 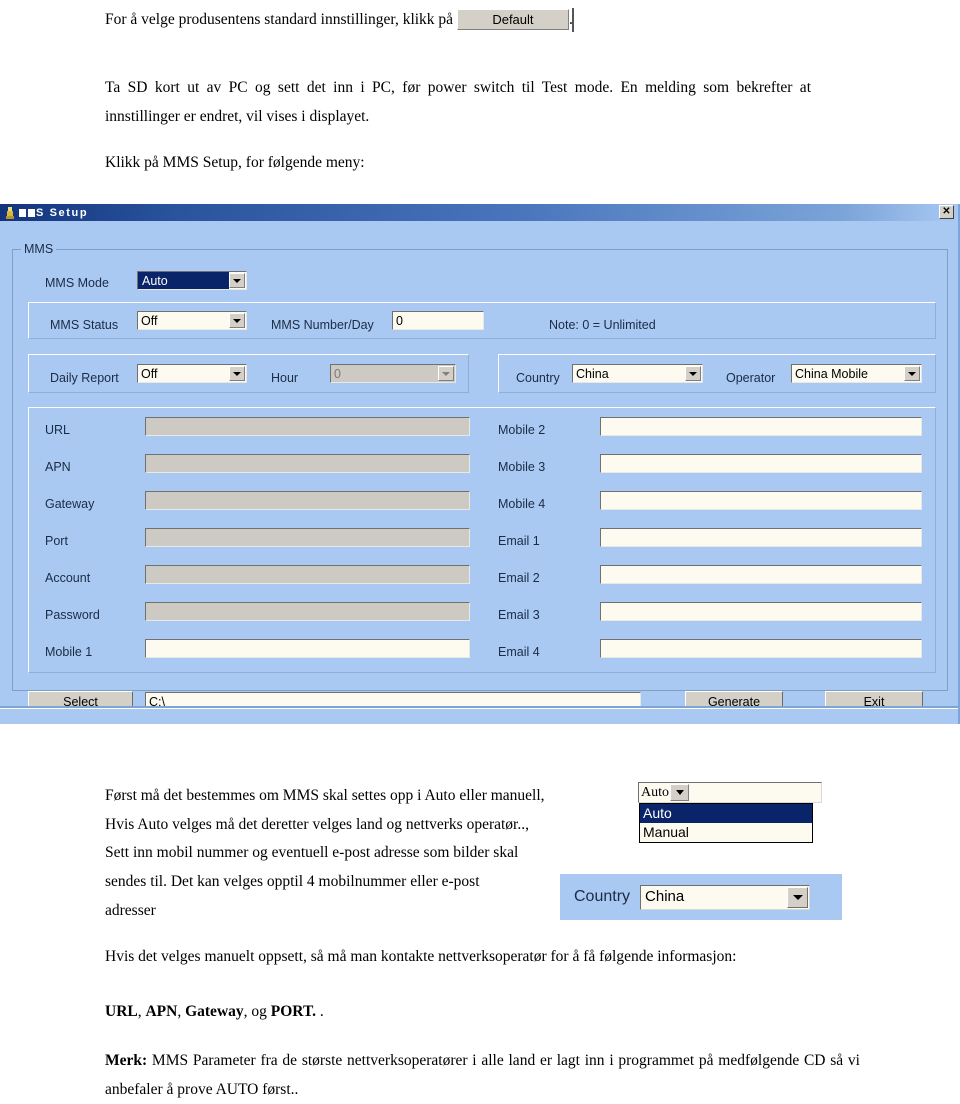 What do you see at coordinates (655, 792) in the screenshot?
I see `mms-mode-dropdown-current: Auto` at bounding box center [655, 792].